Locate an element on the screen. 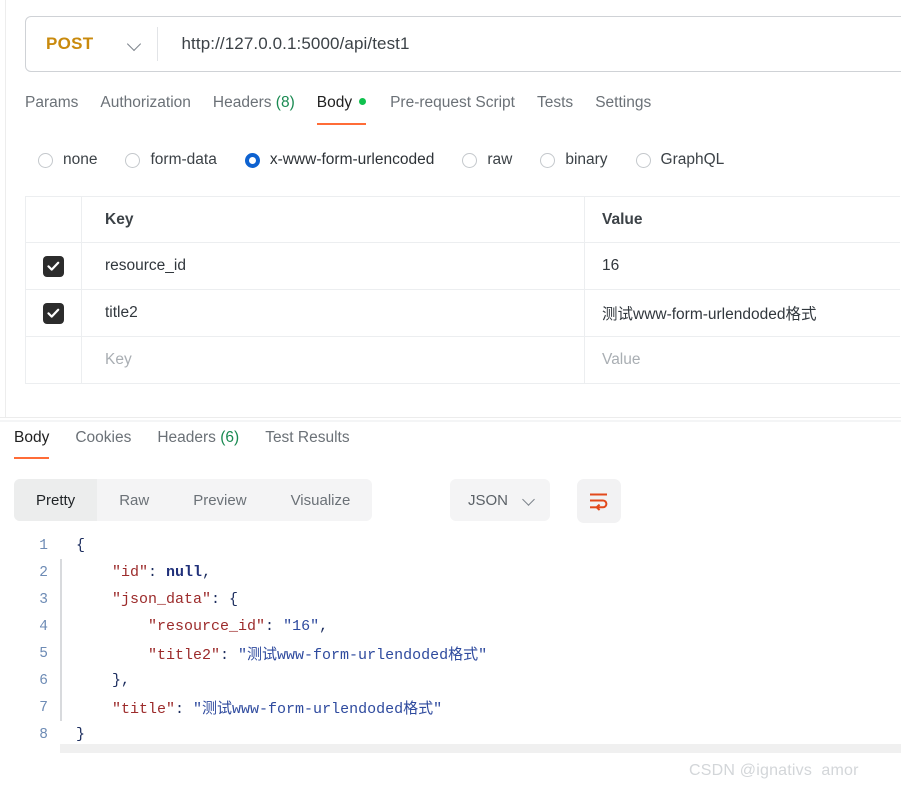  empty-value-placeholder: Value is located at coordinates (621, 359).